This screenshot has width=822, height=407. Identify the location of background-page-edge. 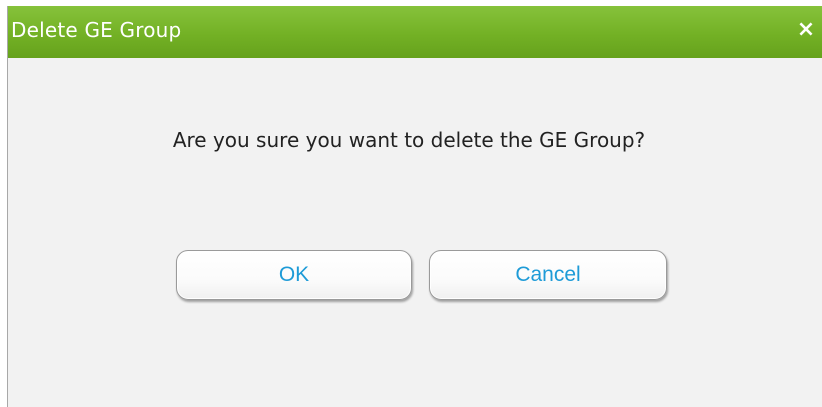
(3, 203).